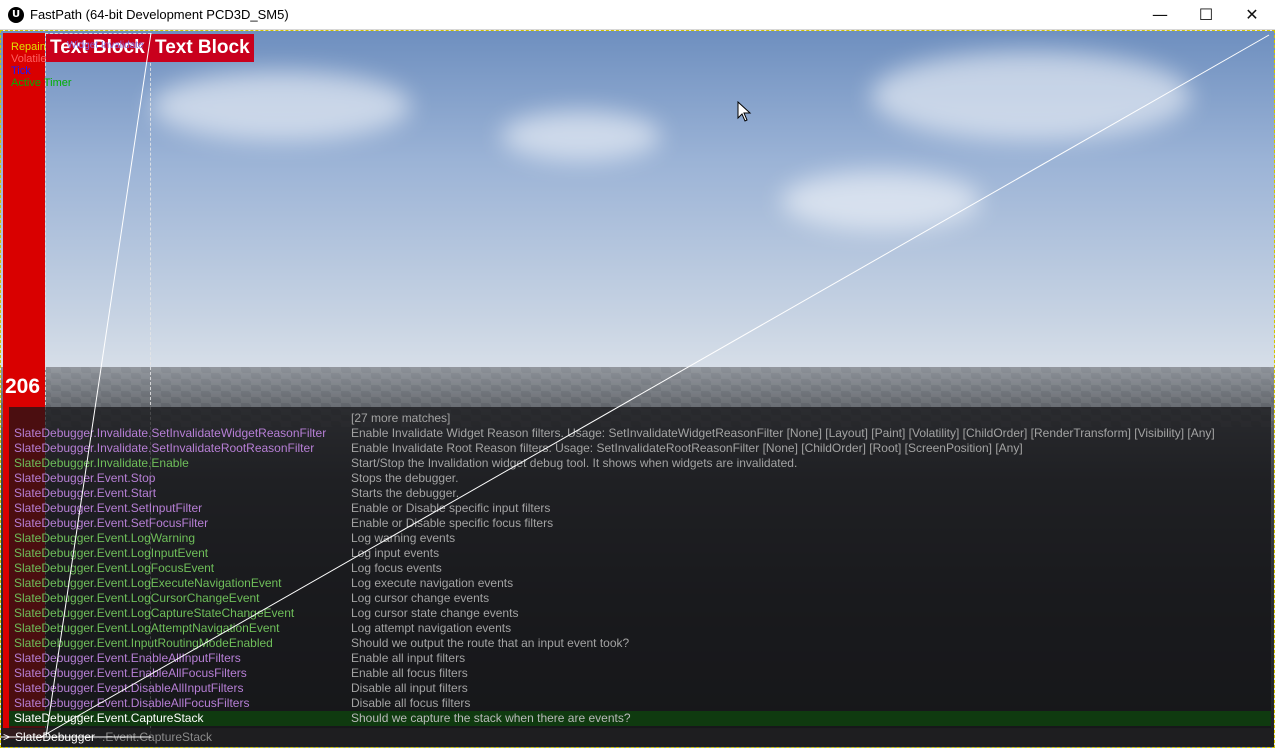  What do you see at coordinates (98, 385) in the screenshot?
I see `debug-line` at bounding box center [98, 385].